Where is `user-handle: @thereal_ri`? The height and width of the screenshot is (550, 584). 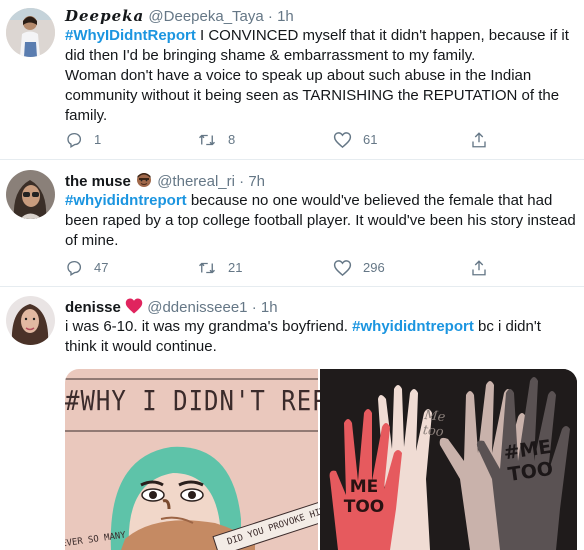 user-handle: @thereal_ri is located at coordinates (196, 181).